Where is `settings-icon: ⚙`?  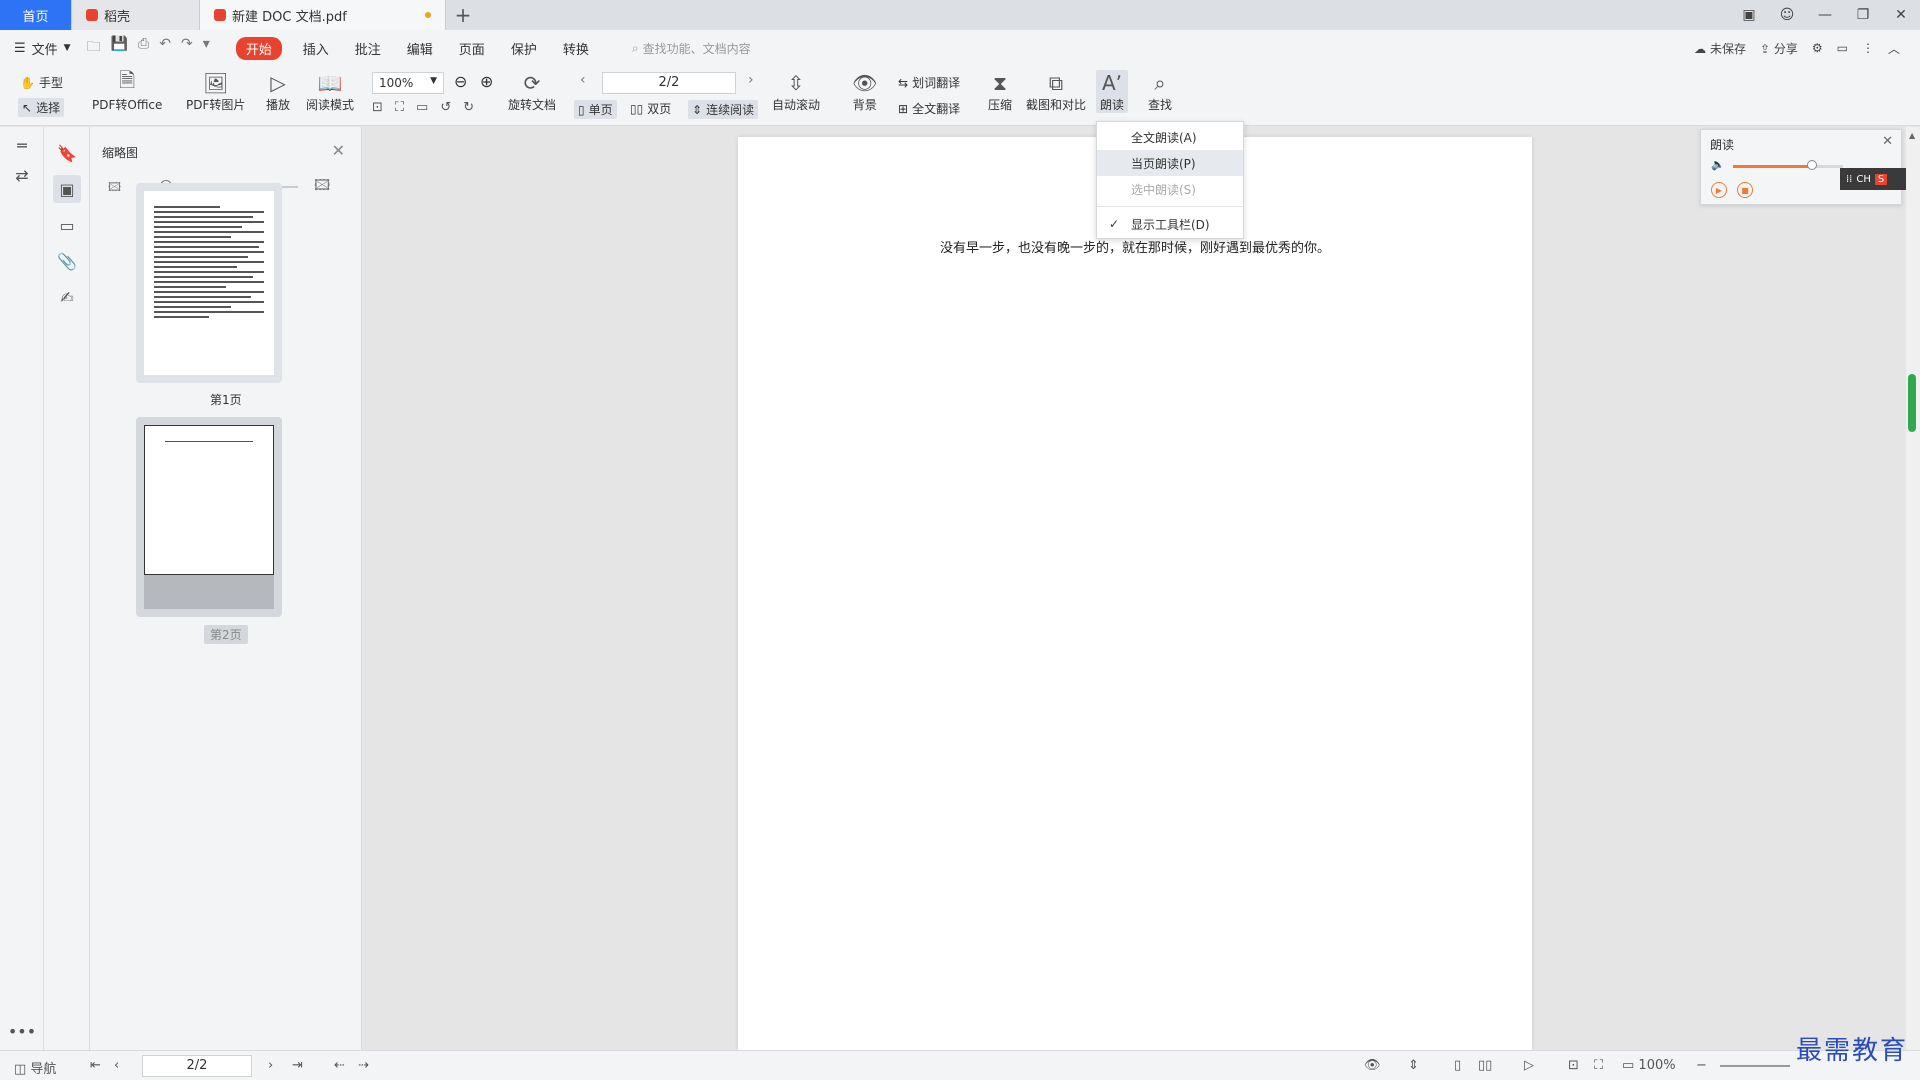
settings-icon: ⚙ is located at coordinates (1817, 48).